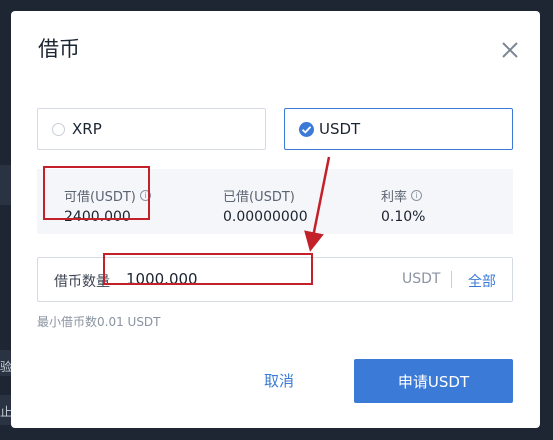  I want to click on watermark: 知乎 @wizhodl, so click(468, 416).